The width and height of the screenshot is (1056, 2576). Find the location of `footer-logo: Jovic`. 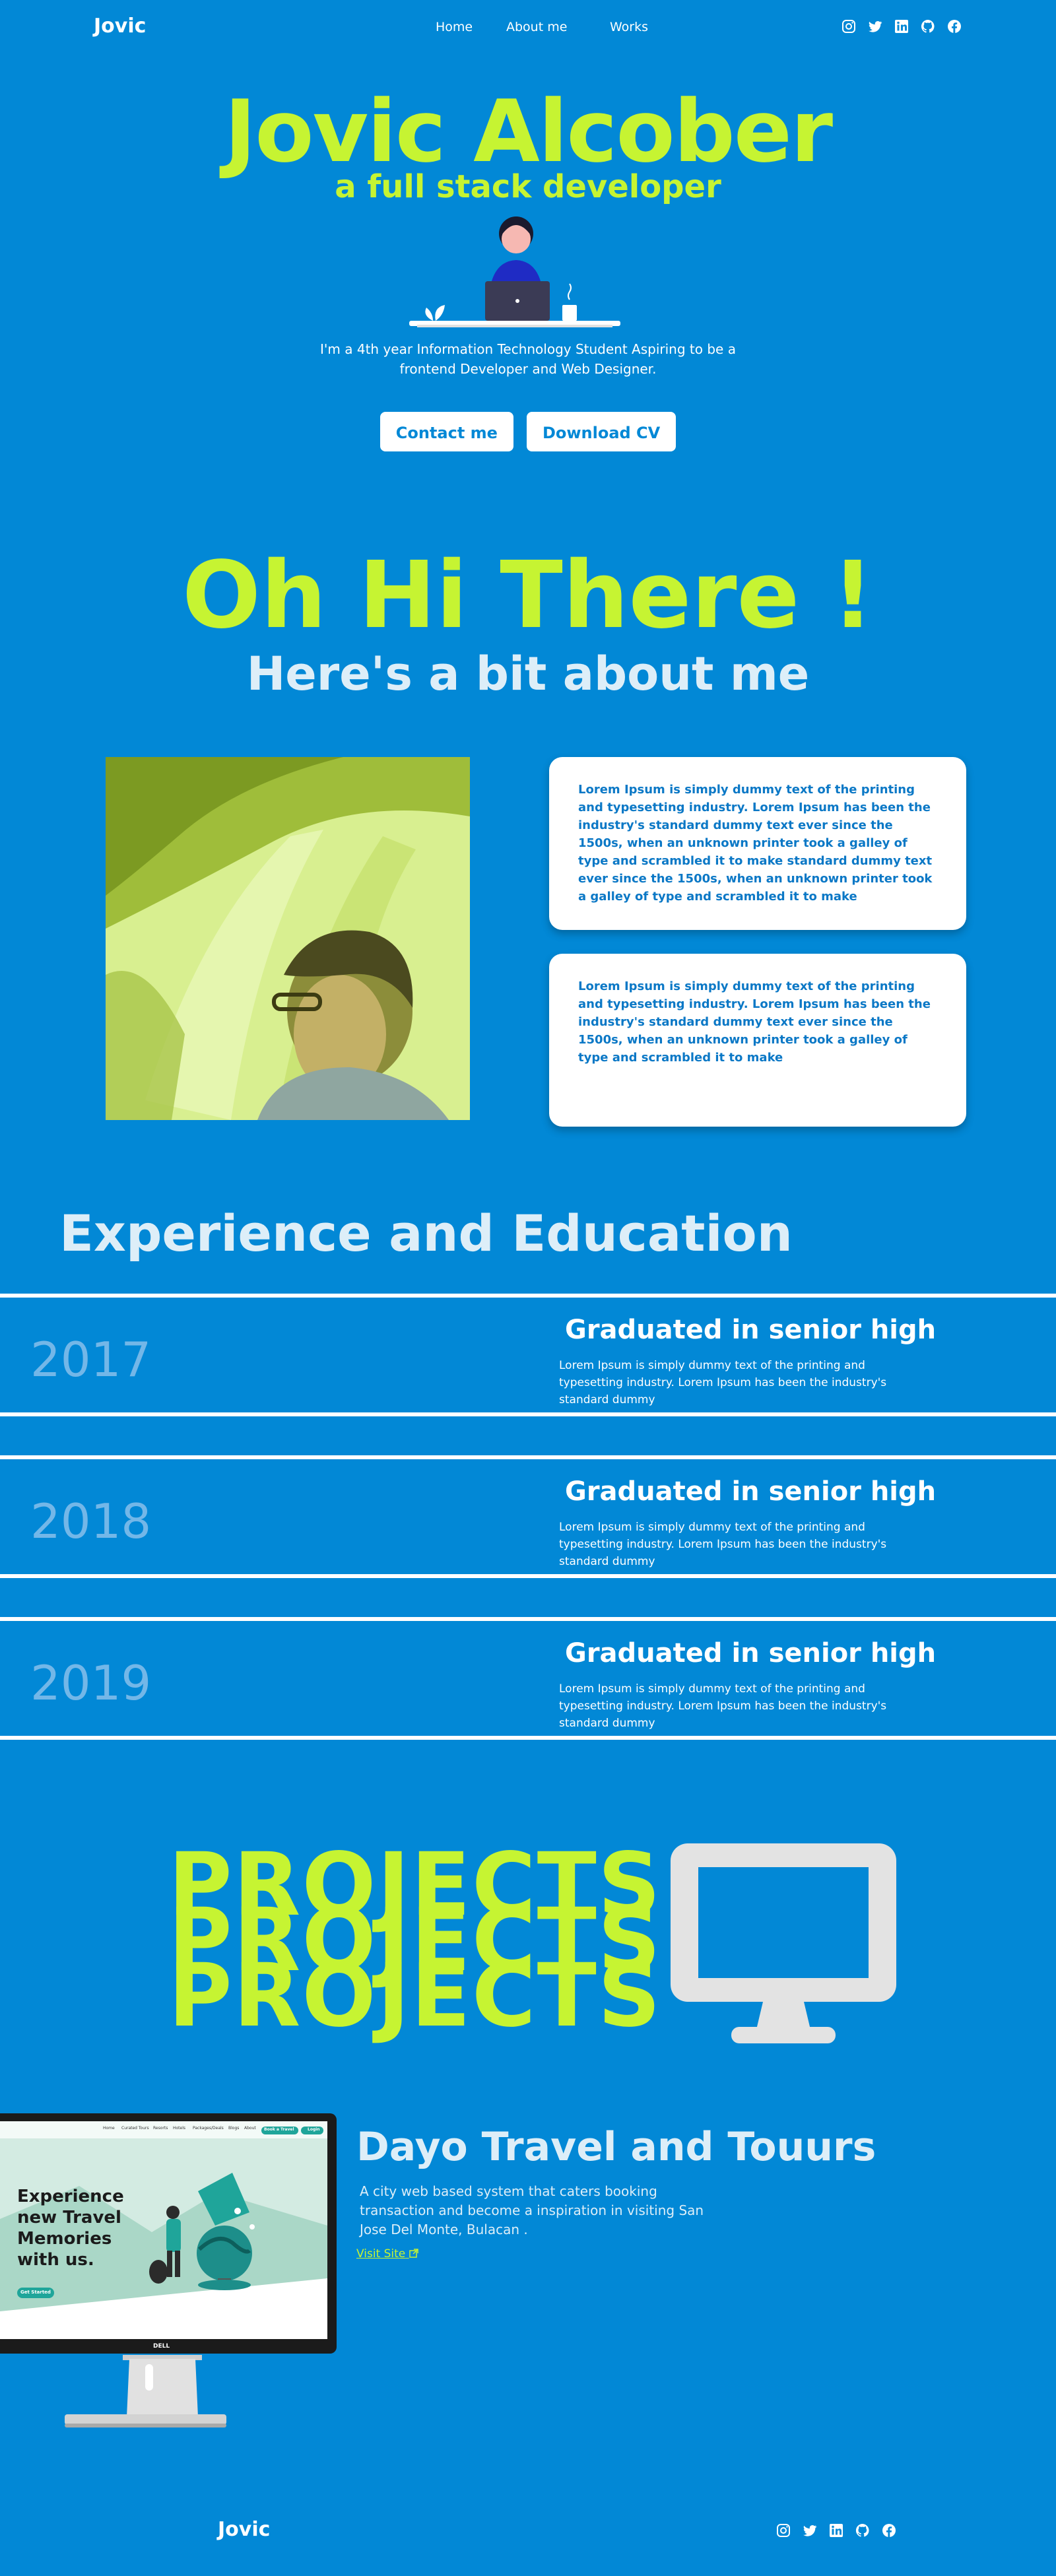

footer-logo: Jovic is located at coordinates (244, 2529).